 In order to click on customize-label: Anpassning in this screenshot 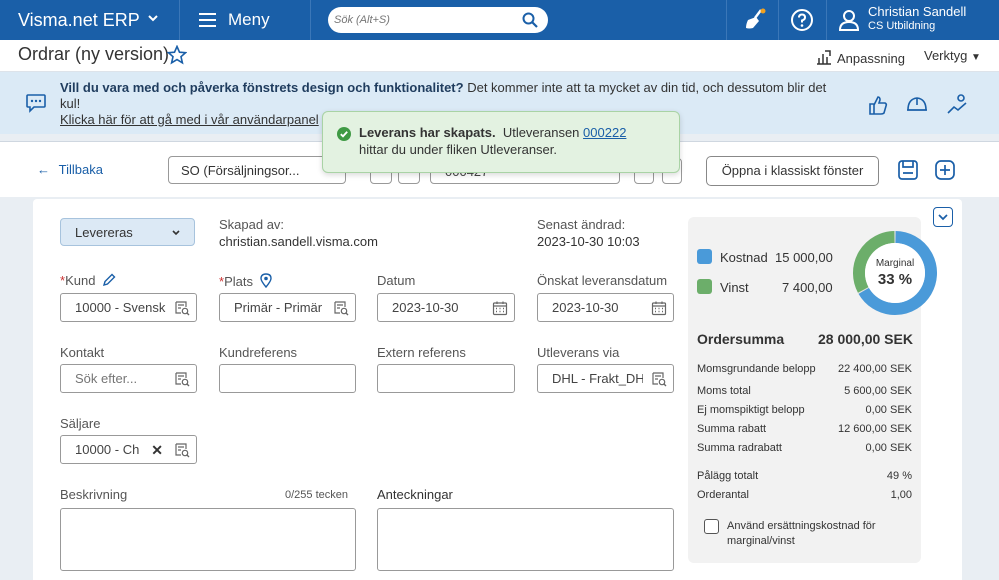, I will do `click(871, 58)`.